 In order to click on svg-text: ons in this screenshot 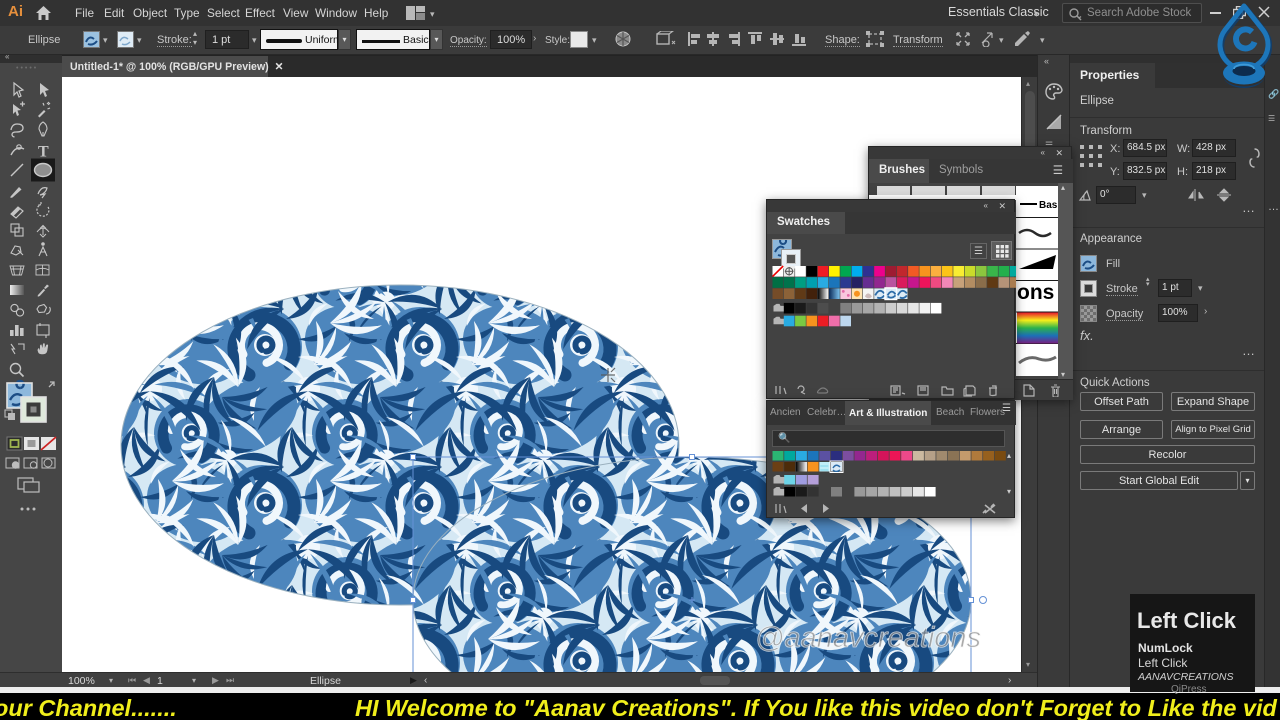, I will do `click(1035, 292)`.